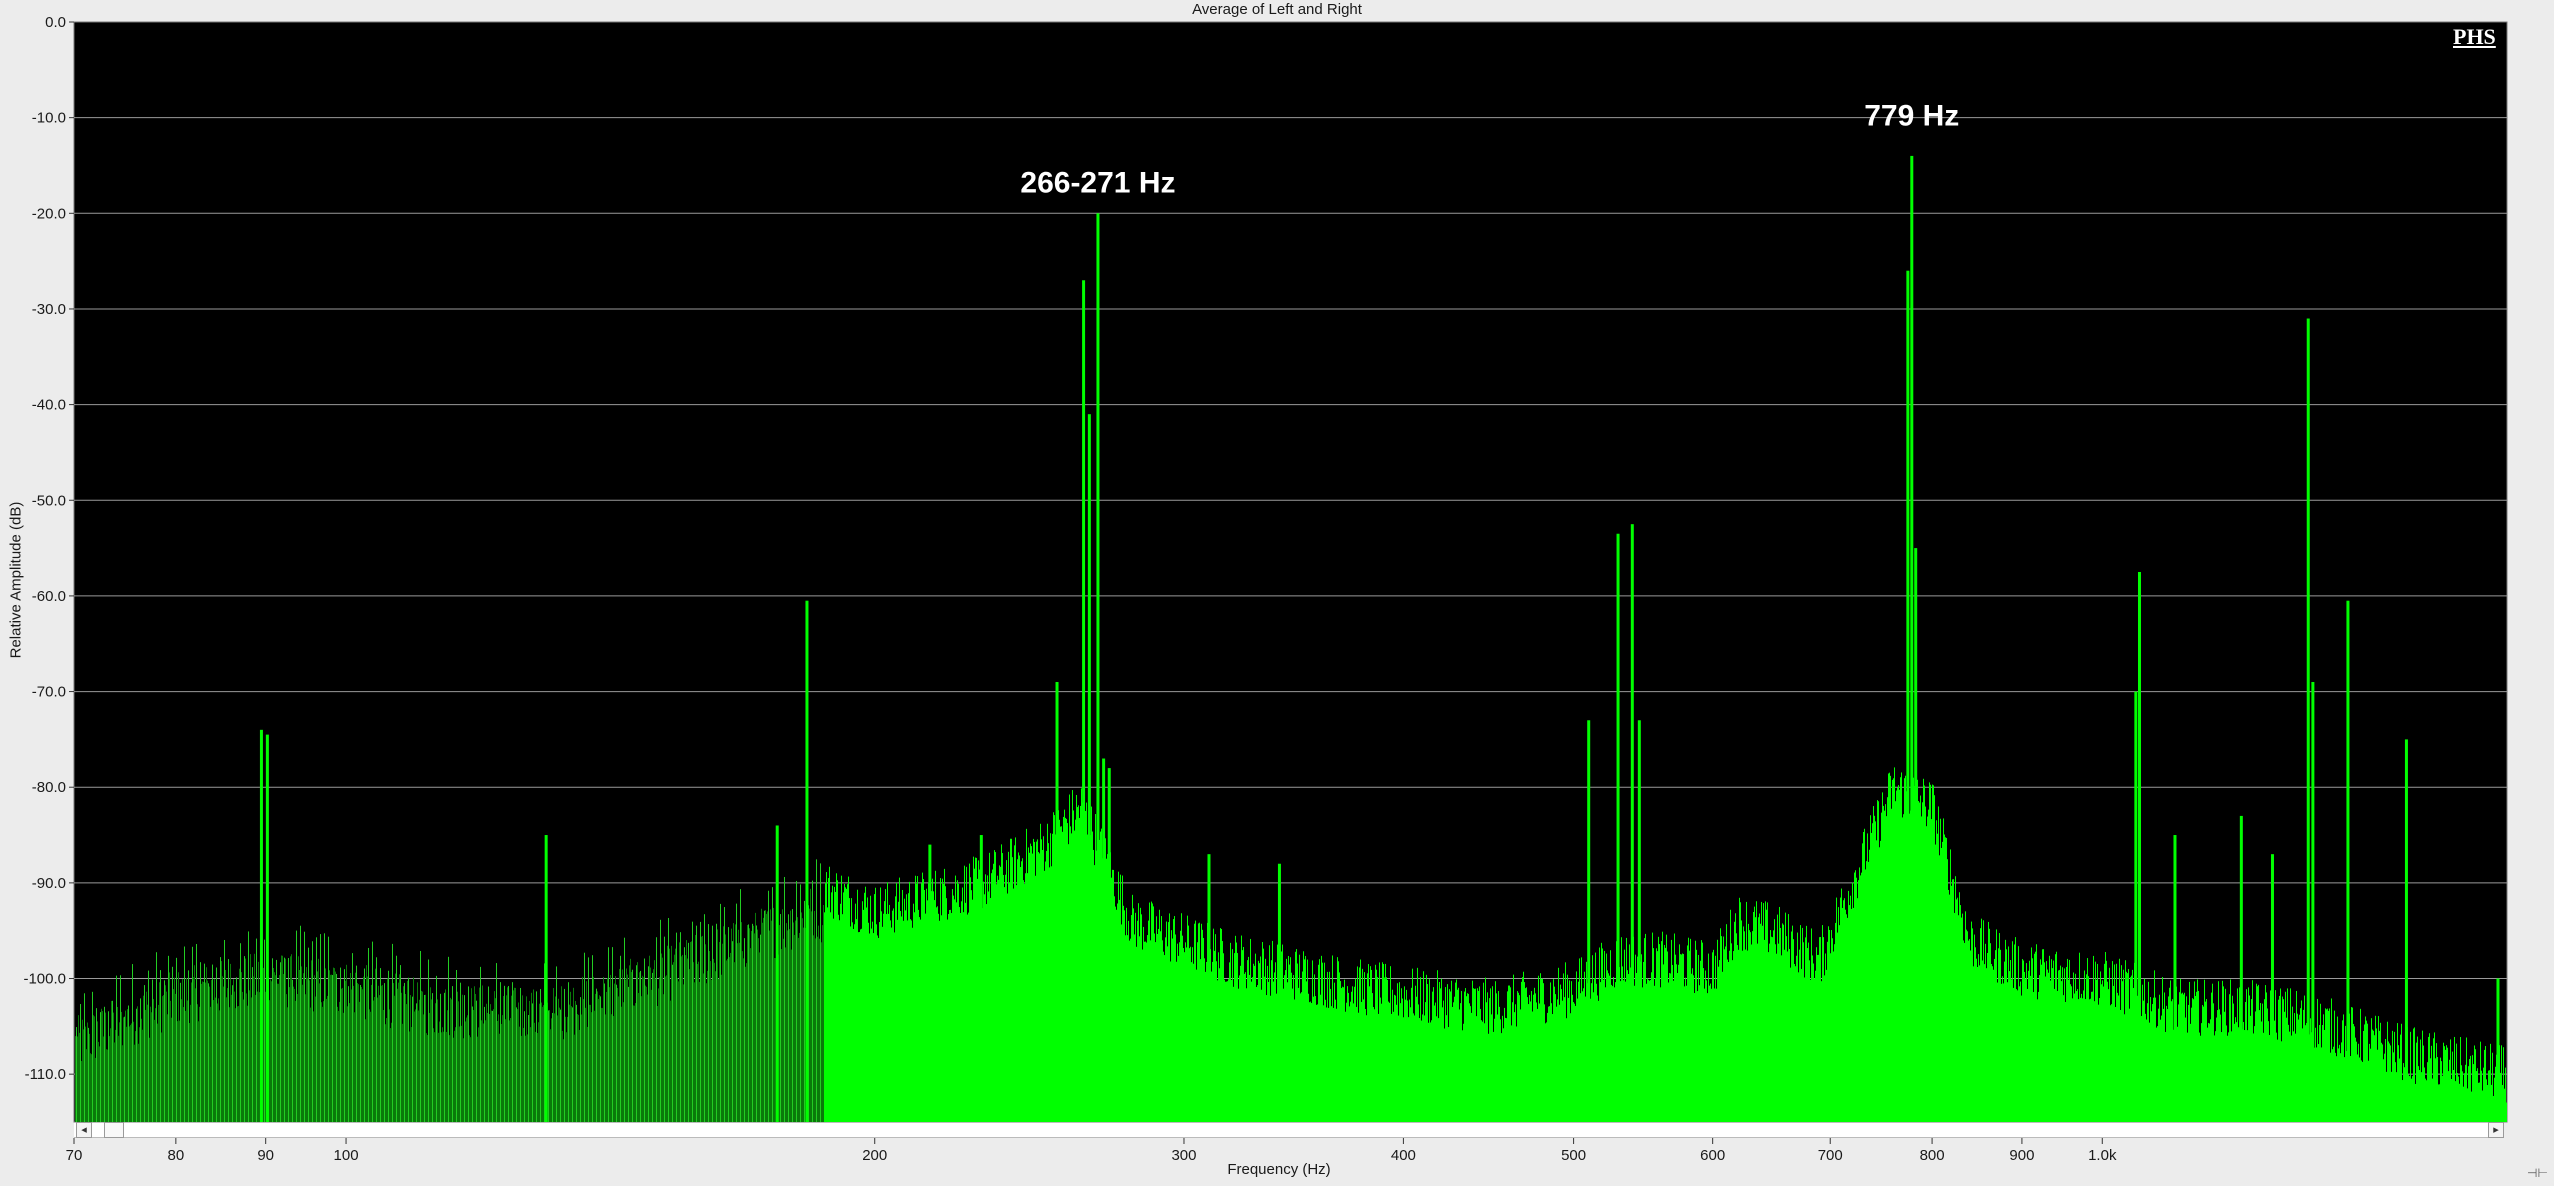 Image resolution: width=2554 pixels, height=1186 pixels. What do you see at coordinates (1403, 1155) in the screenshot?
I see `x-tick-label: 400` at bounding box center [1403, 1155].